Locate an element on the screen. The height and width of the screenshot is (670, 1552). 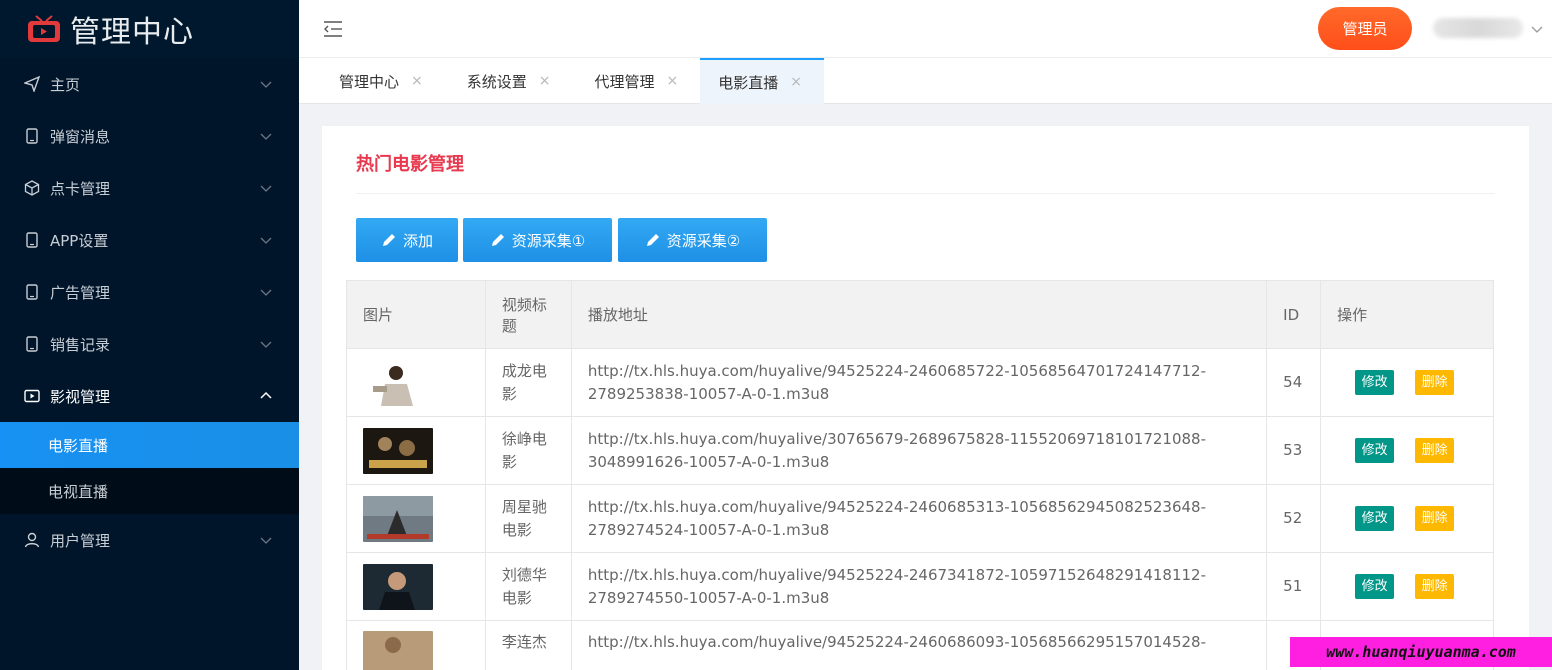
sidebar-item-label: APP设置 is located at coordinates (79, 240).